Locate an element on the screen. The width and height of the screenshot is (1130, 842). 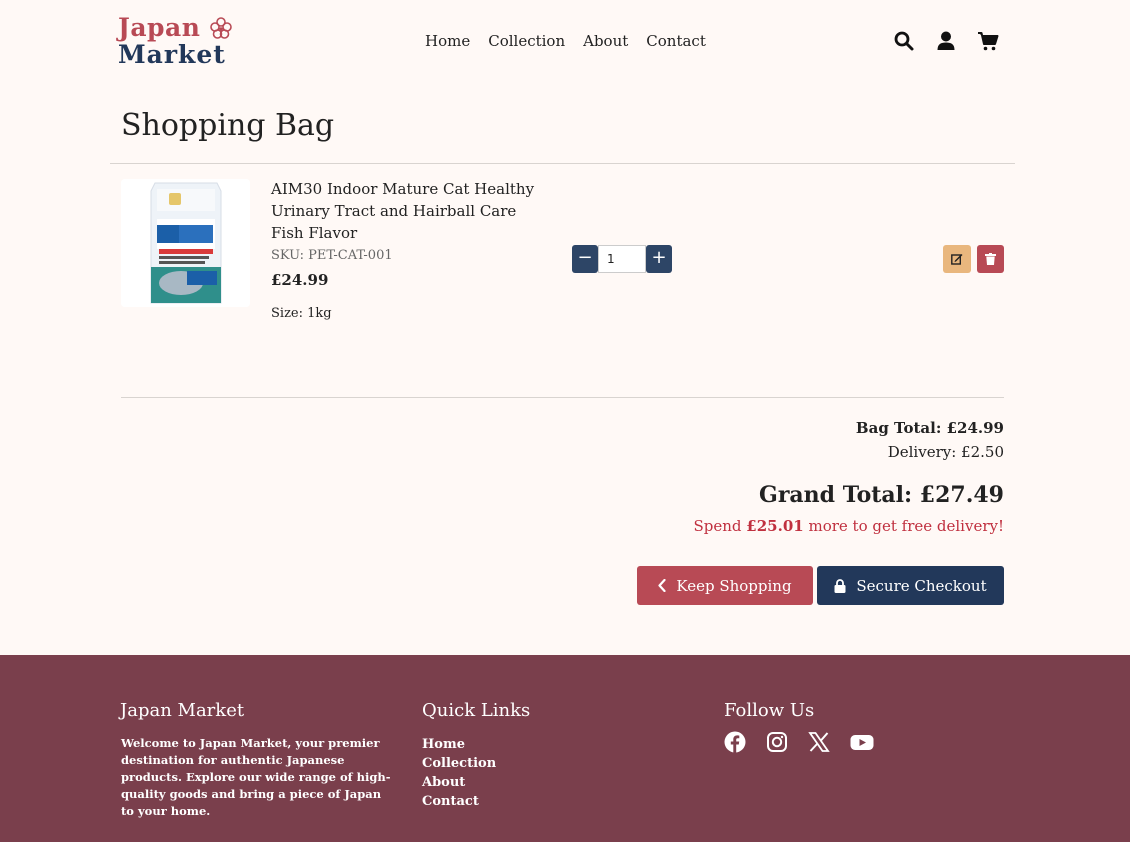
free-delivery-prefix: Spend is located at coordinates (717, 526).